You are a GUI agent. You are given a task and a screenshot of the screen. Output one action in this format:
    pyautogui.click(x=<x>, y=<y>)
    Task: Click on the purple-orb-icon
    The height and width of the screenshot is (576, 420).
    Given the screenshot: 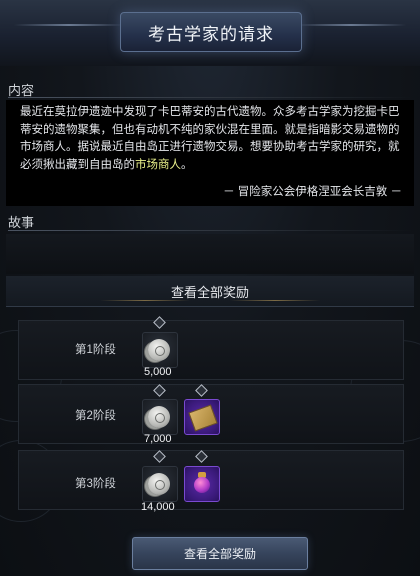 What is the action you would take?
    pyautogui.click(x=202, y=485)
    